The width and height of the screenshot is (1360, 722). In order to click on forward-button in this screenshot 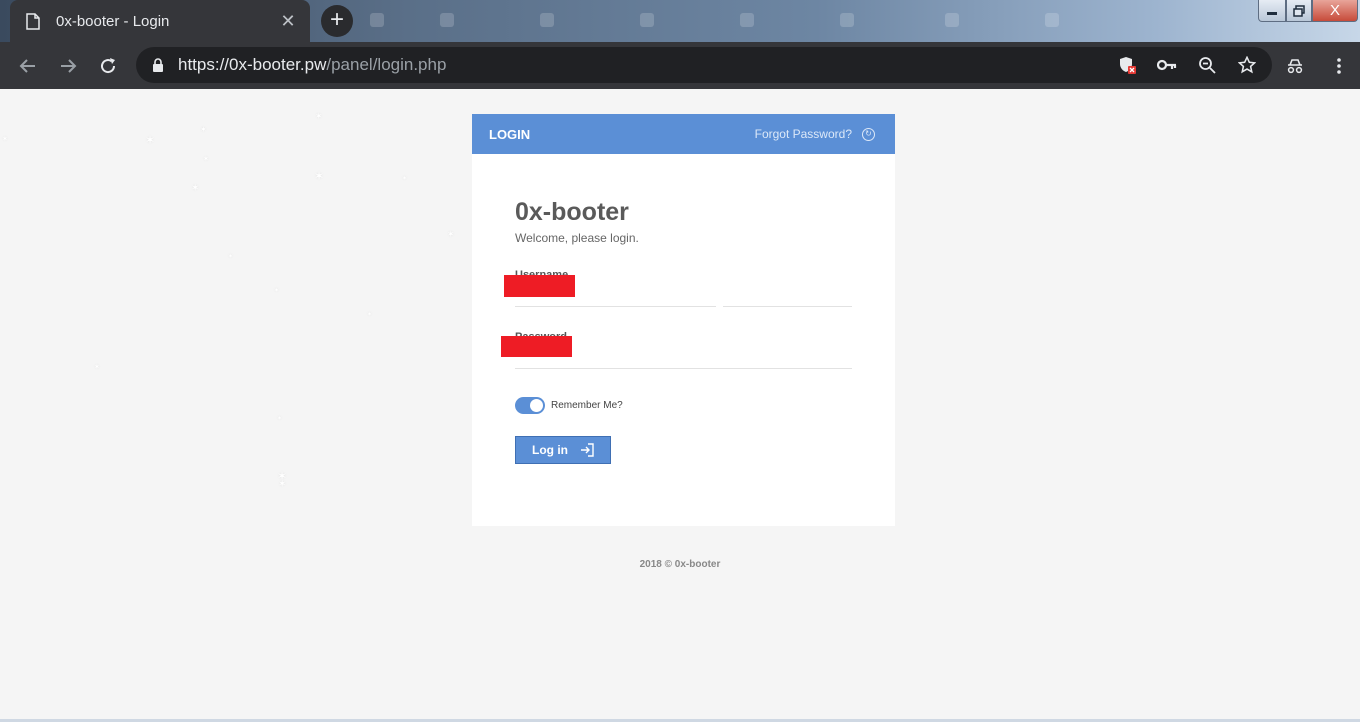, I will do `click(68, 66)`.